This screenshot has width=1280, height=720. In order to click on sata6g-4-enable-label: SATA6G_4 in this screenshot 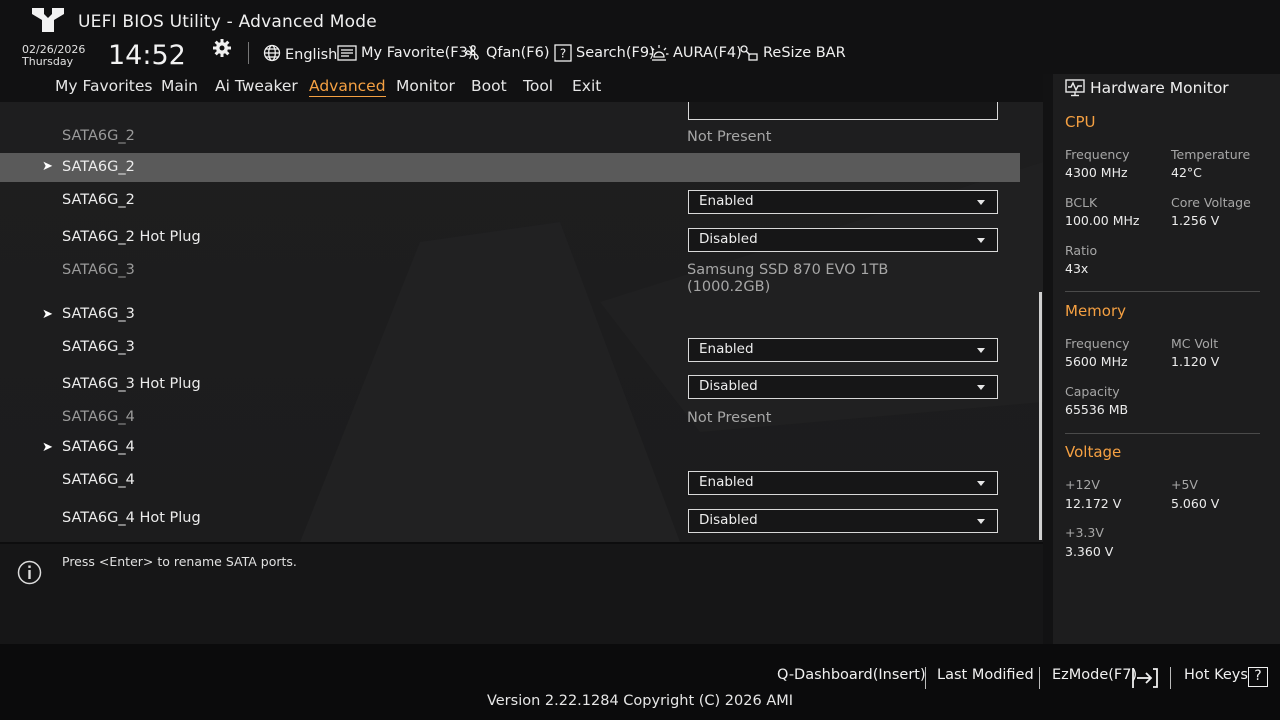, I will do `click(98, 480)`.